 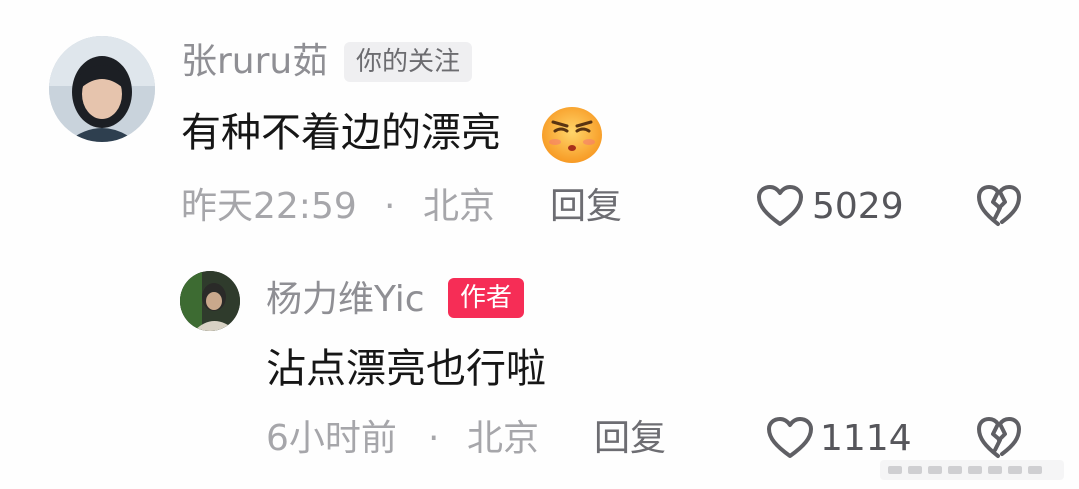 What do you see at coordinates (269, 206) in the screenshot?
I see `comment-time: 昨天22:59` at bounding box center [269, 206].